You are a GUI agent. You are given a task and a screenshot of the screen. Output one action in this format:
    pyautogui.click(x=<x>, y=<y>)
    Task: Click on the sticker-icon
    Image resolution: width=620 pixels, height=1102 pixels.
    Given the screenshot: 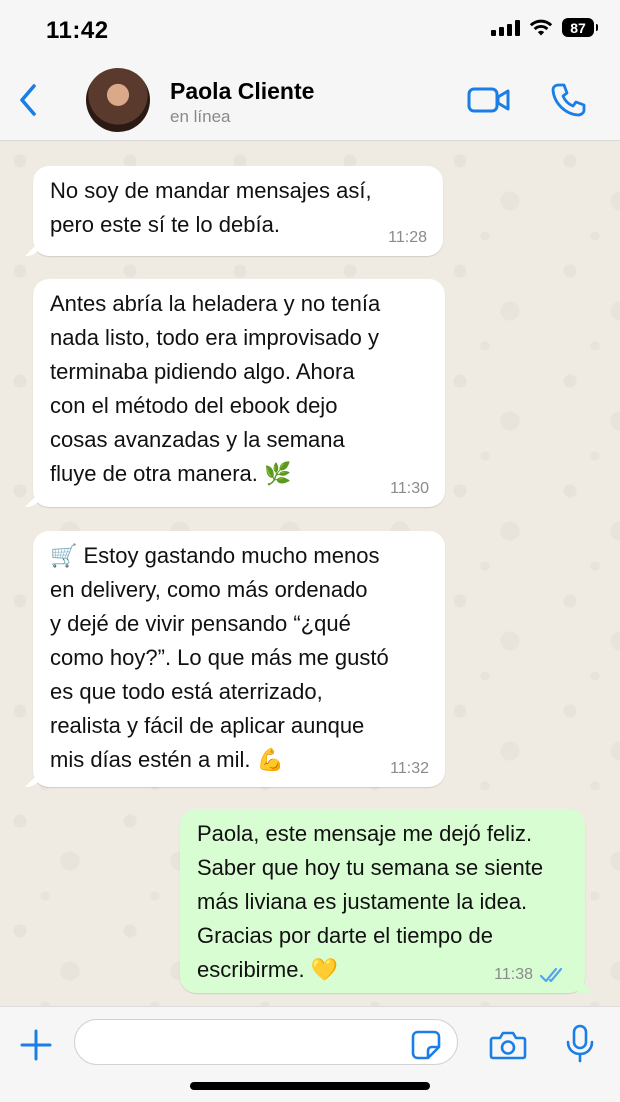 What is the action you would take?
    pyautogui.click(x=426, y=1045)
    